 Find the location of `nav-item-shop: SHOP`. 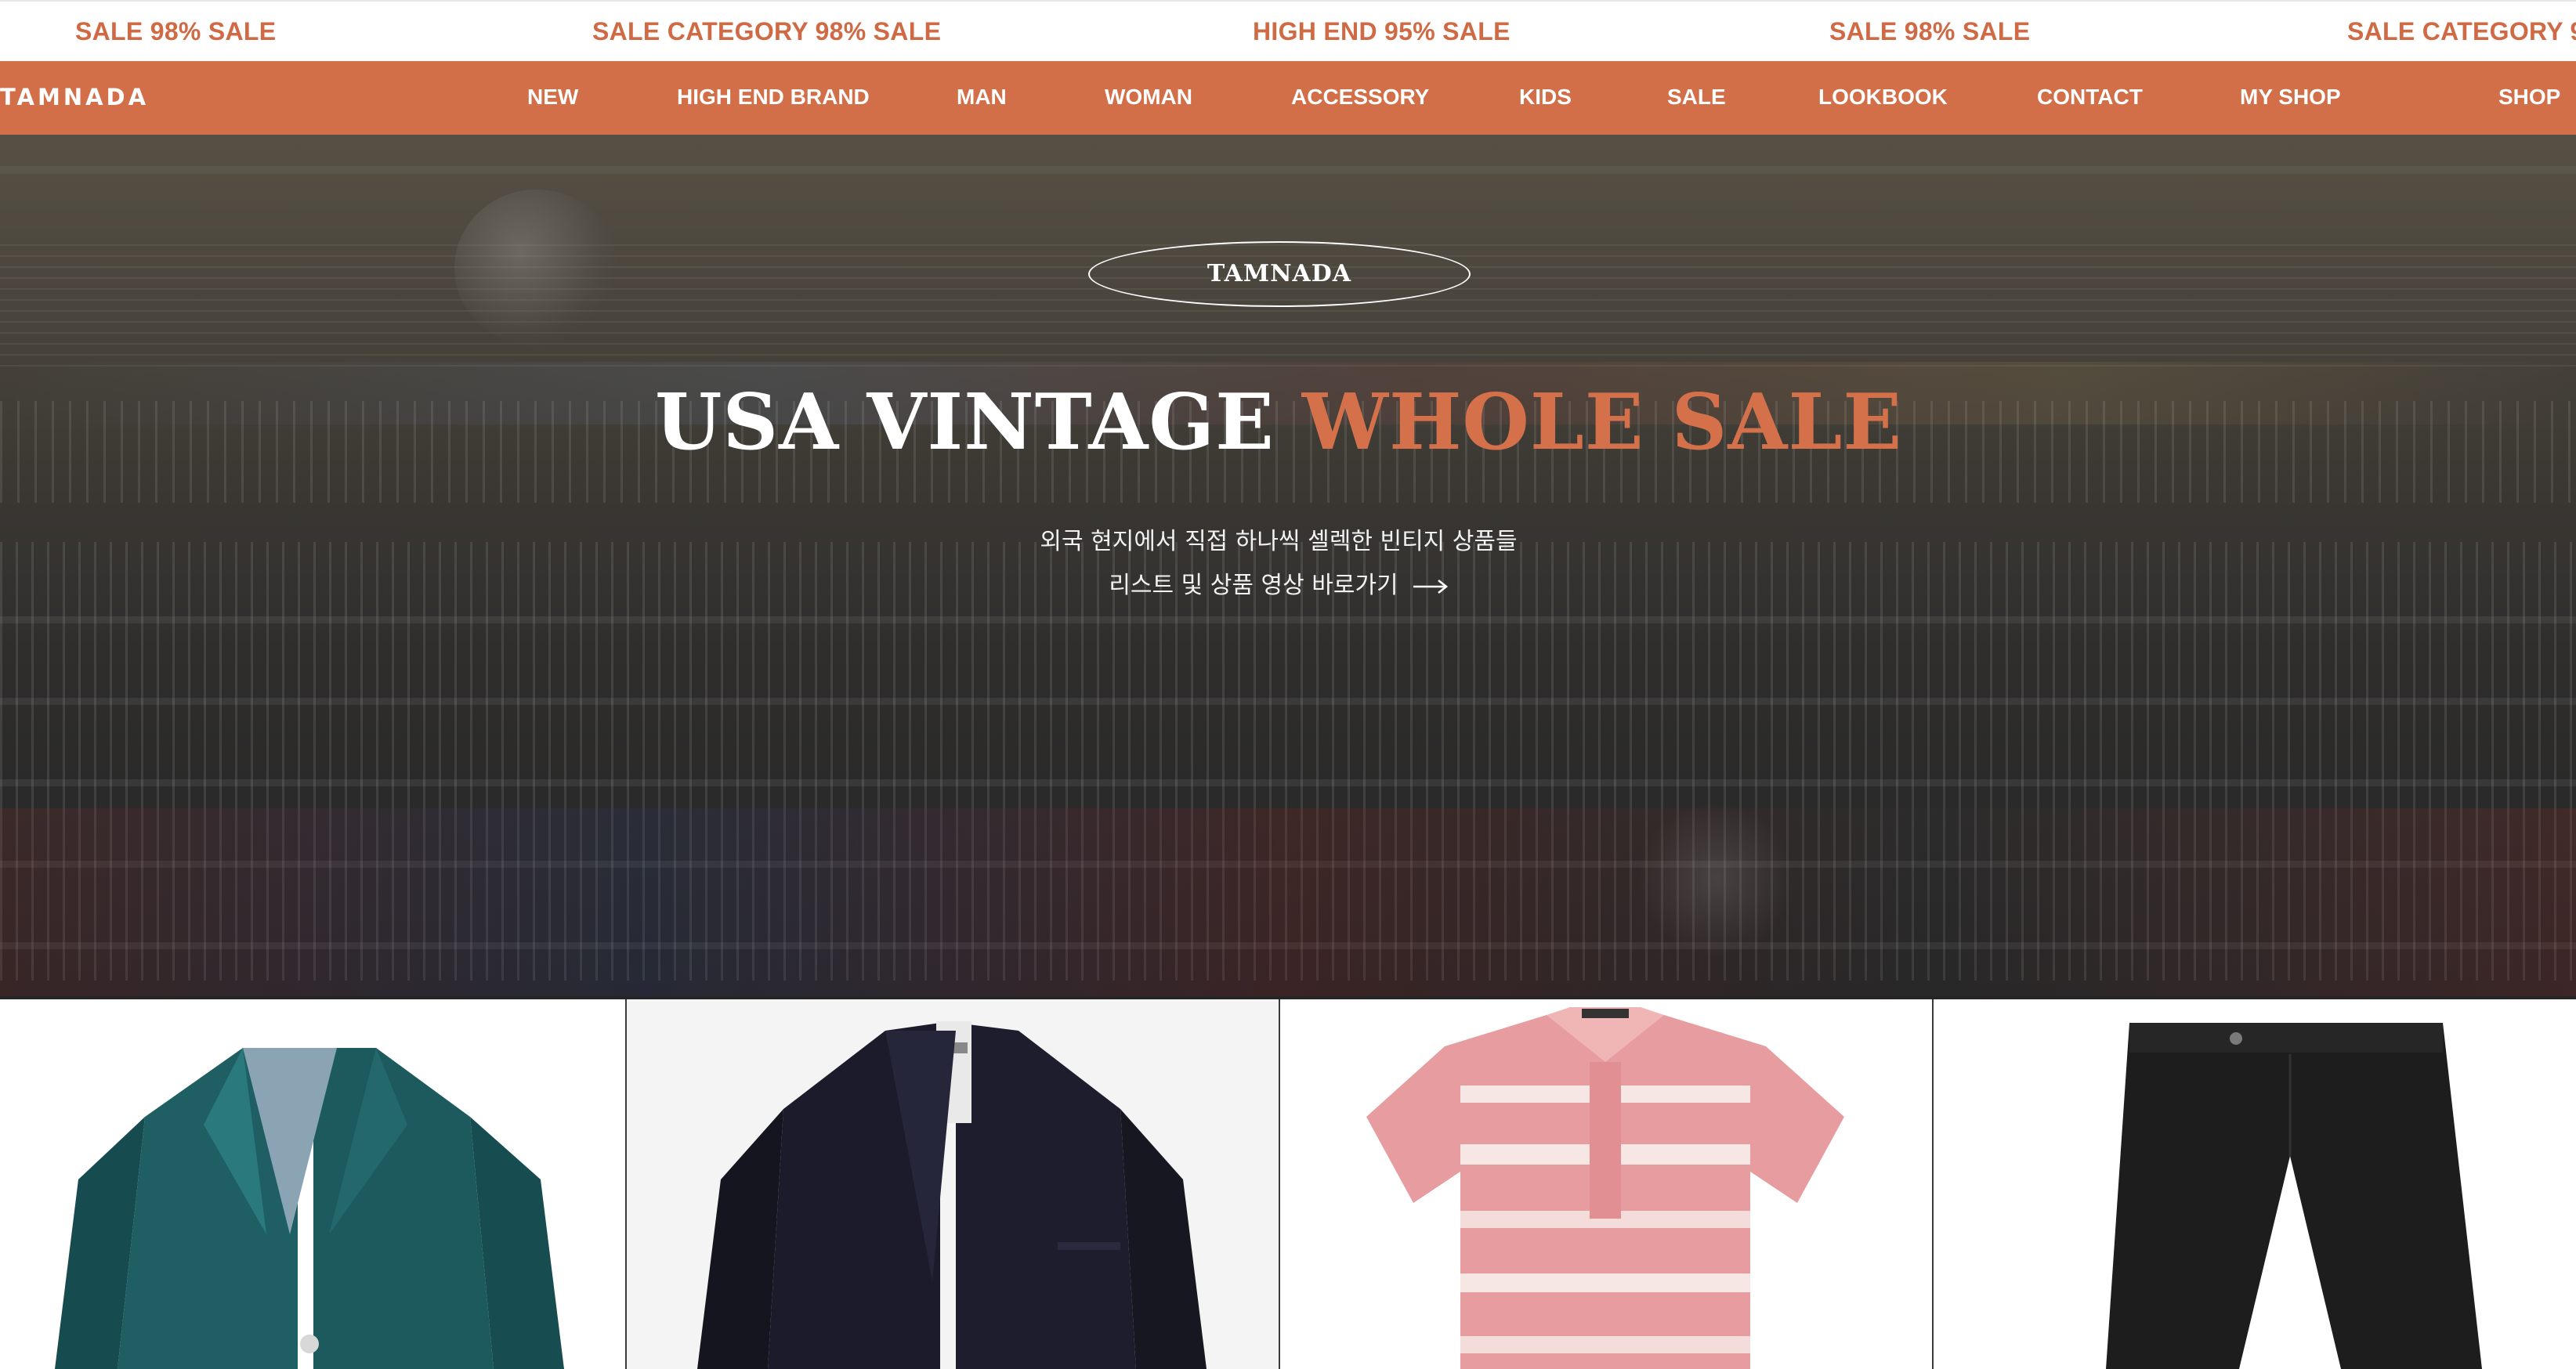

nav-item-shop: SHOP is located at coordinates (2529, 97).